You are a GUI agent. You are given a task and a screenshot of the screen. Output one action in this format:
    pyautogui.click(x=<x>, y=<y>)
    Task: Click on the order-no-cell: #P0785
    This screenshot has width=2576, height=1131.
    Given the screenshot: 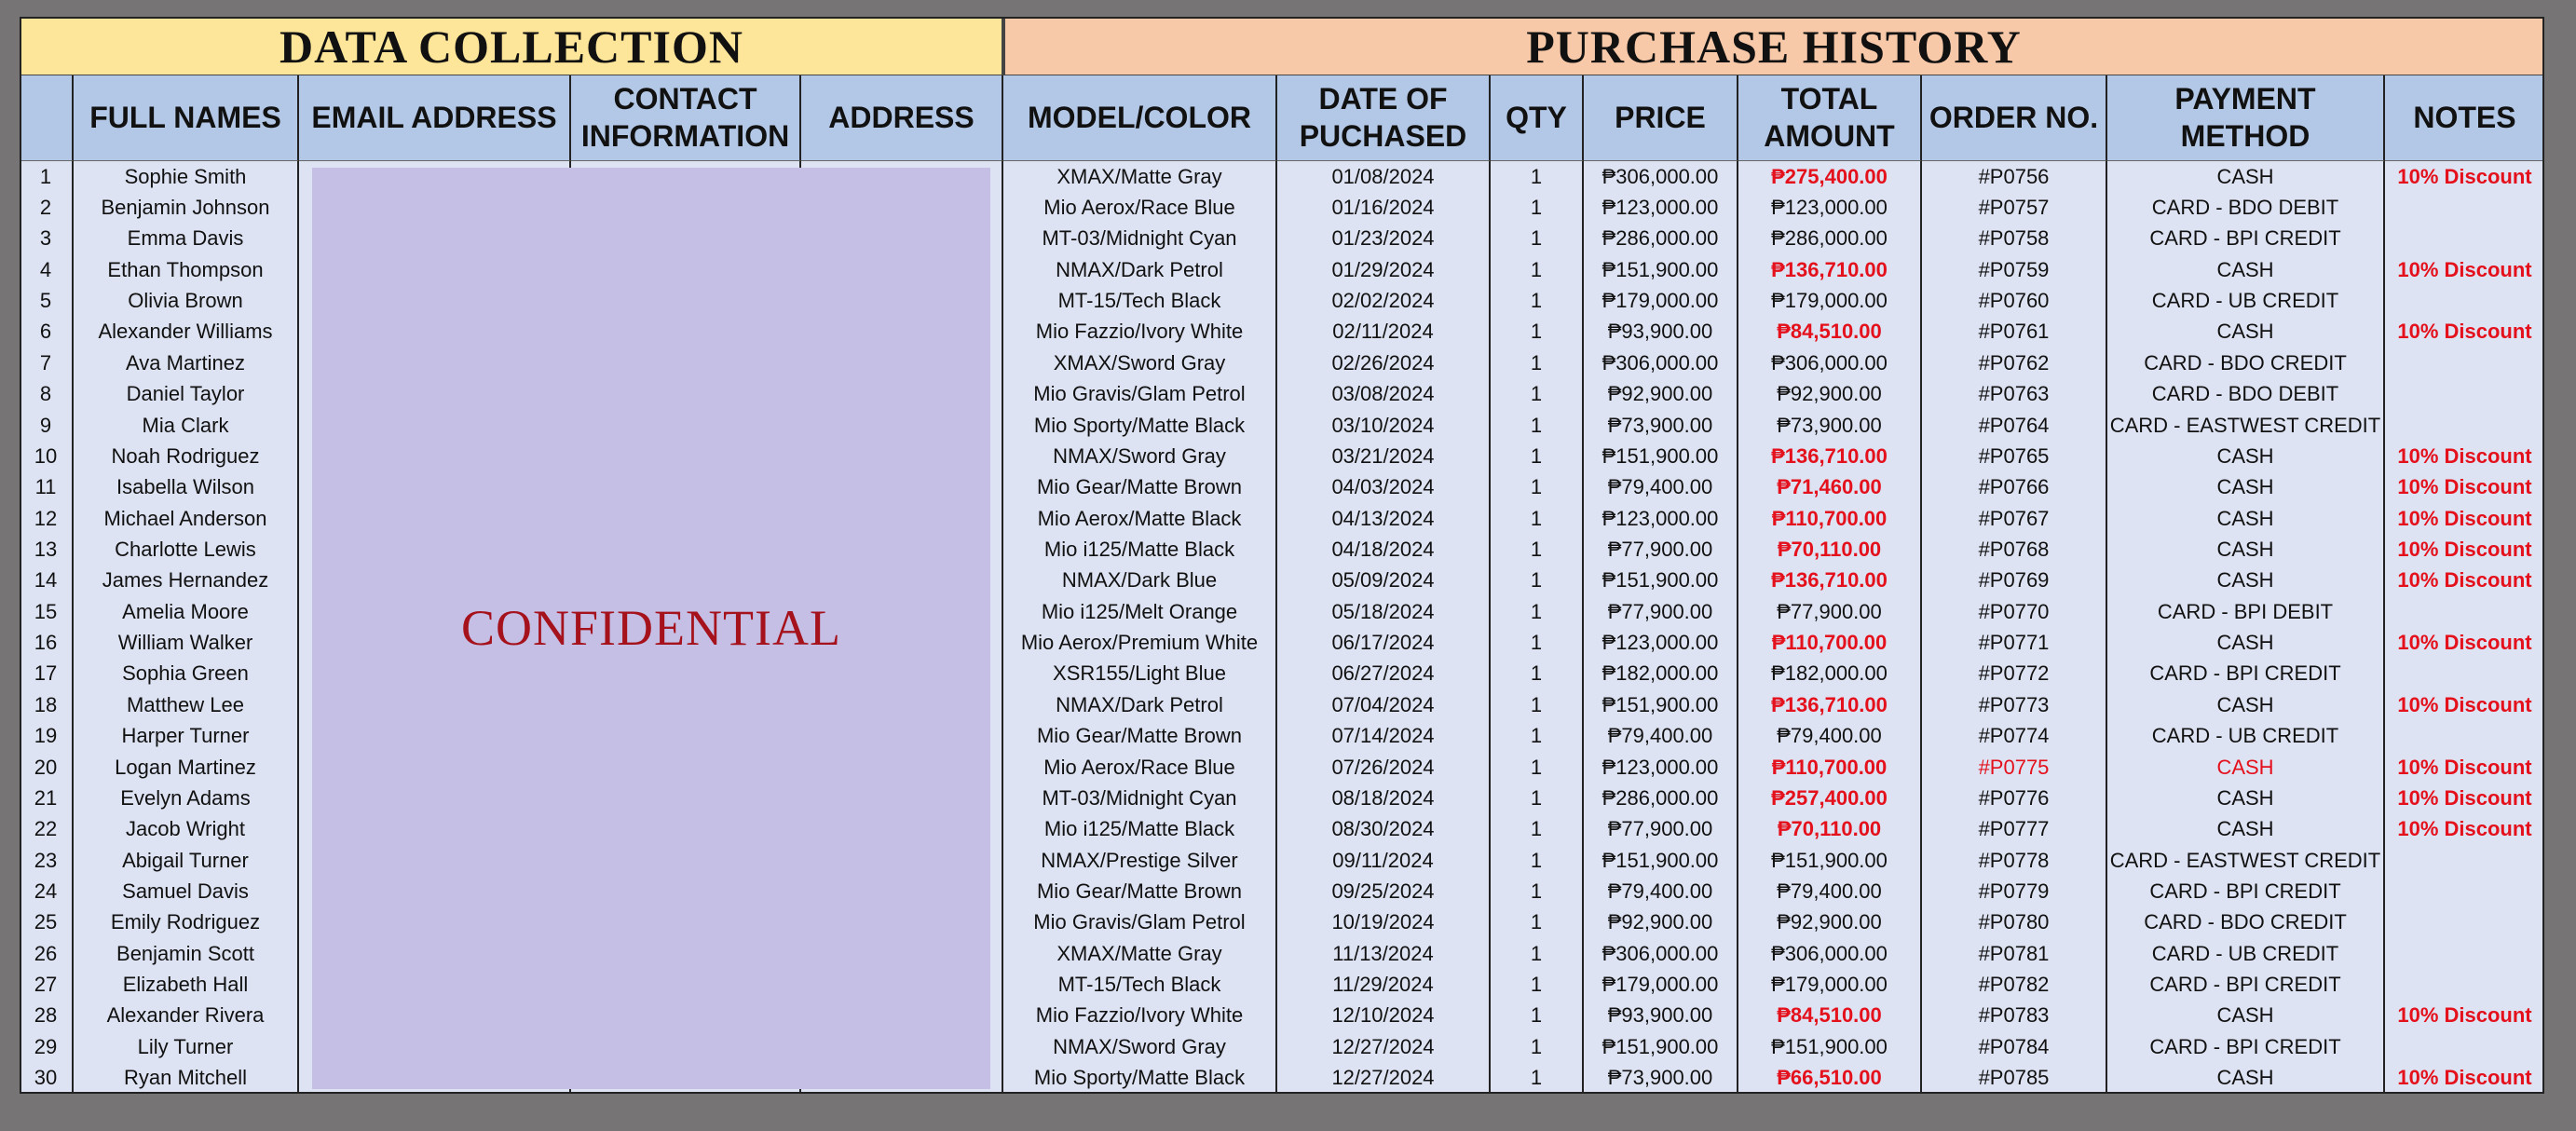 What is the action you would take?
    pyautogui.click(x=2015, y=1078)
    